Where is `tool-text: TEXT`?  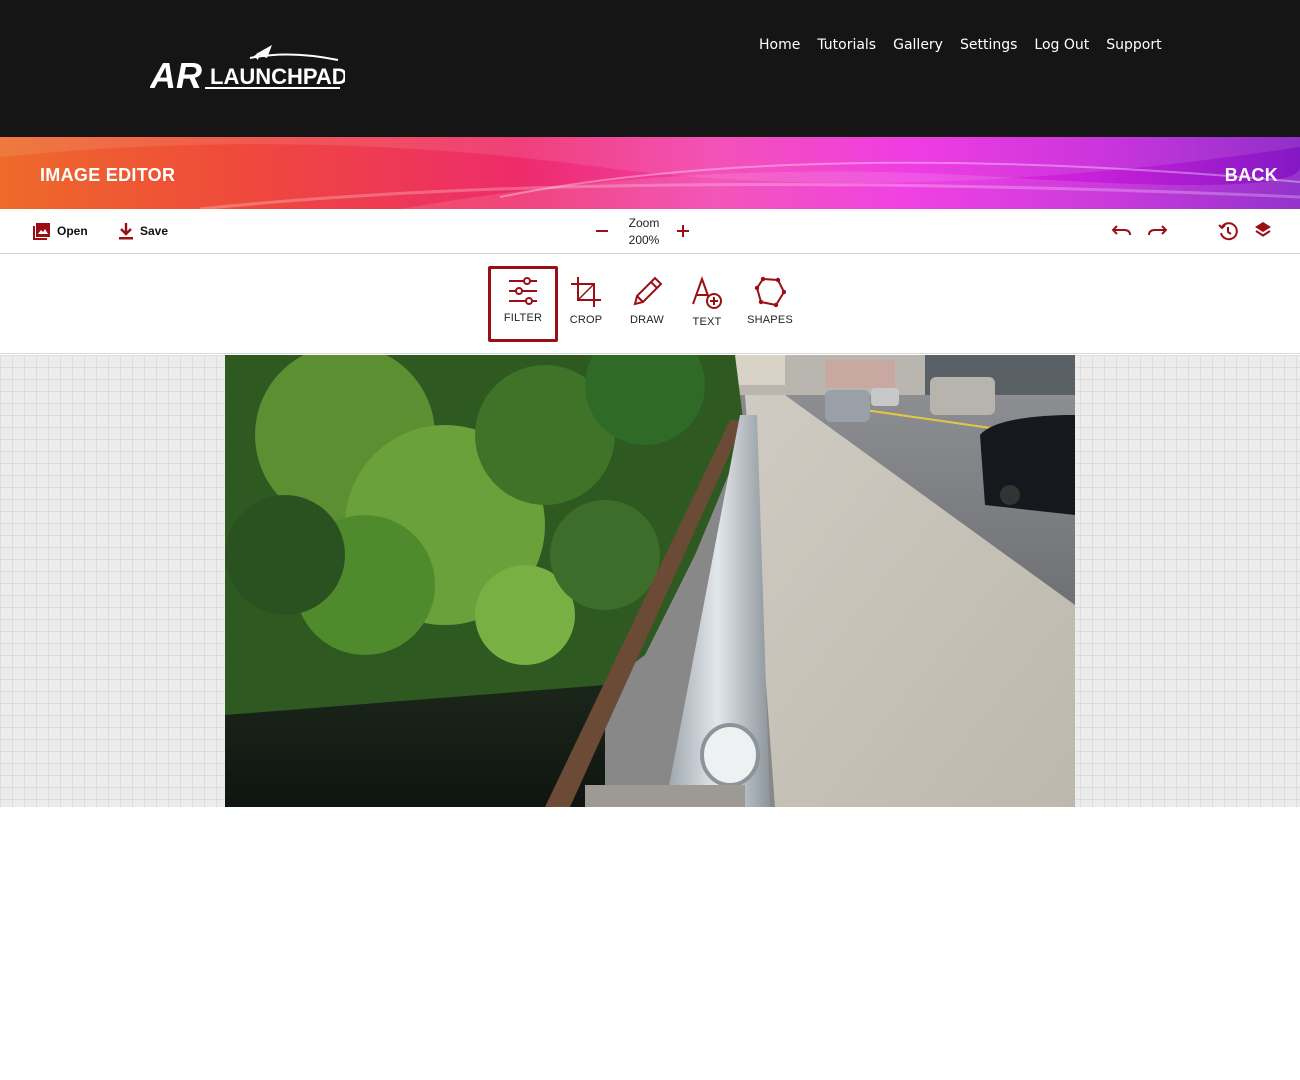
tool-text: TEXT is located at coordinates (707, 304).